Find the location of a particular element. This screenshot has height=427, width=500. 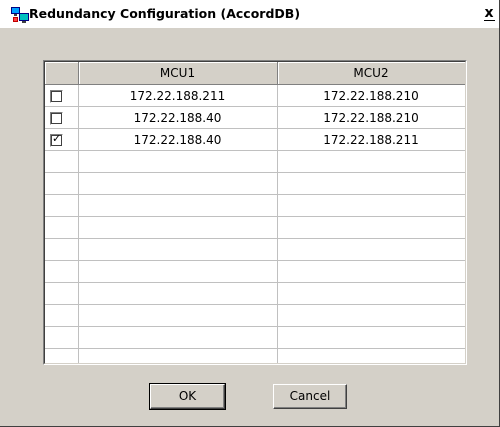

mcu2-cell: 172.22.188.211 is located at coordinates (371, 139).